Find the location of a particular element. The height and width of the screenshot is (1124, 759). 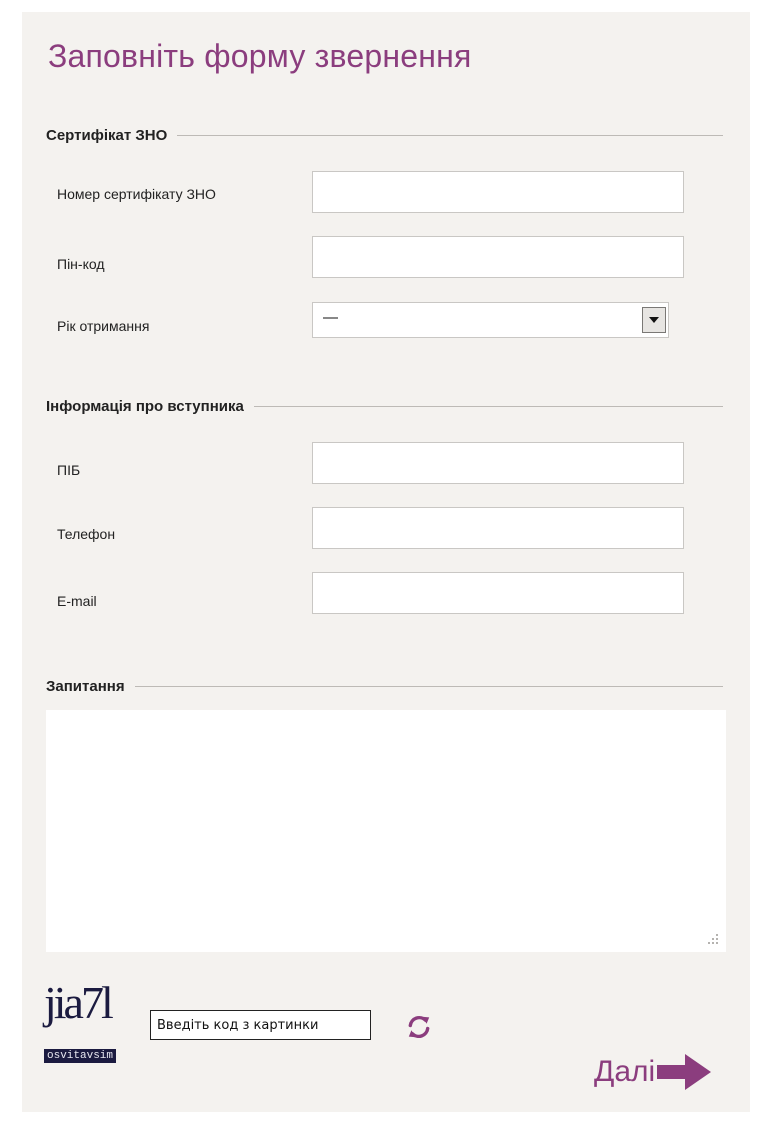

email-label: E-mail is located at coordinates (77, 601).